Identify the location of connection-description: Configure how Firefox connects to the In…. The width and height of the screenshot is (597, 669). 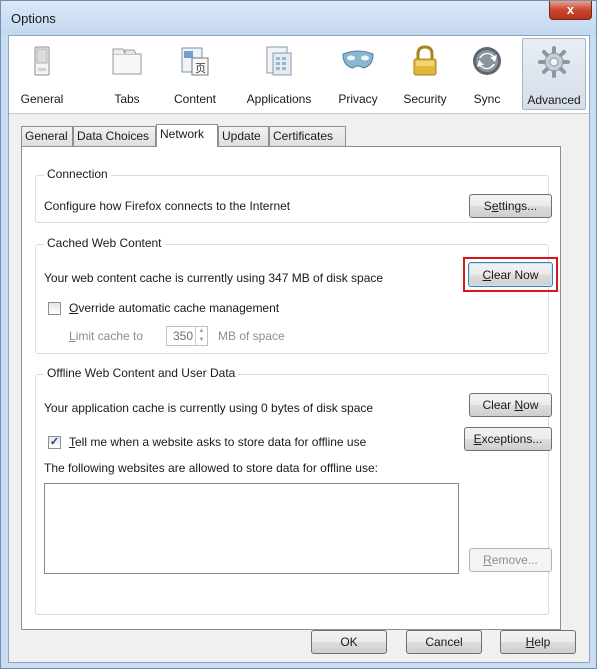
(167, 206).